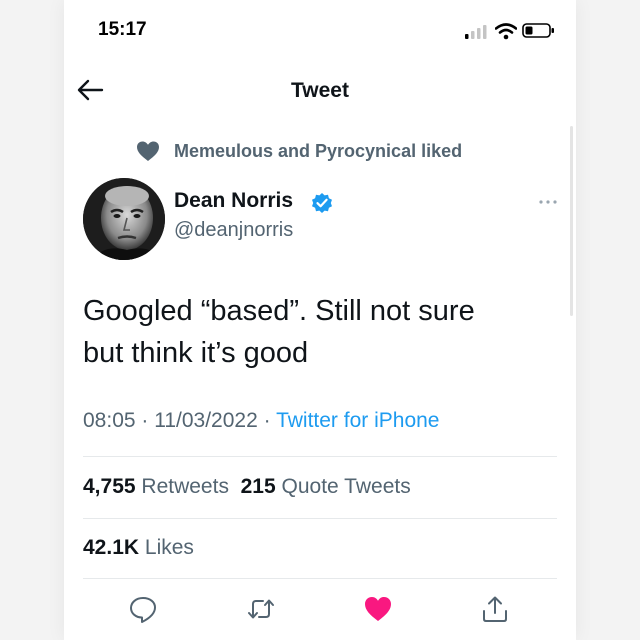 The height and width of the screenshot is (640, 640). Describe the element at coordinates (148, 151) in the screenshot. I see `heart-icon` at that location.